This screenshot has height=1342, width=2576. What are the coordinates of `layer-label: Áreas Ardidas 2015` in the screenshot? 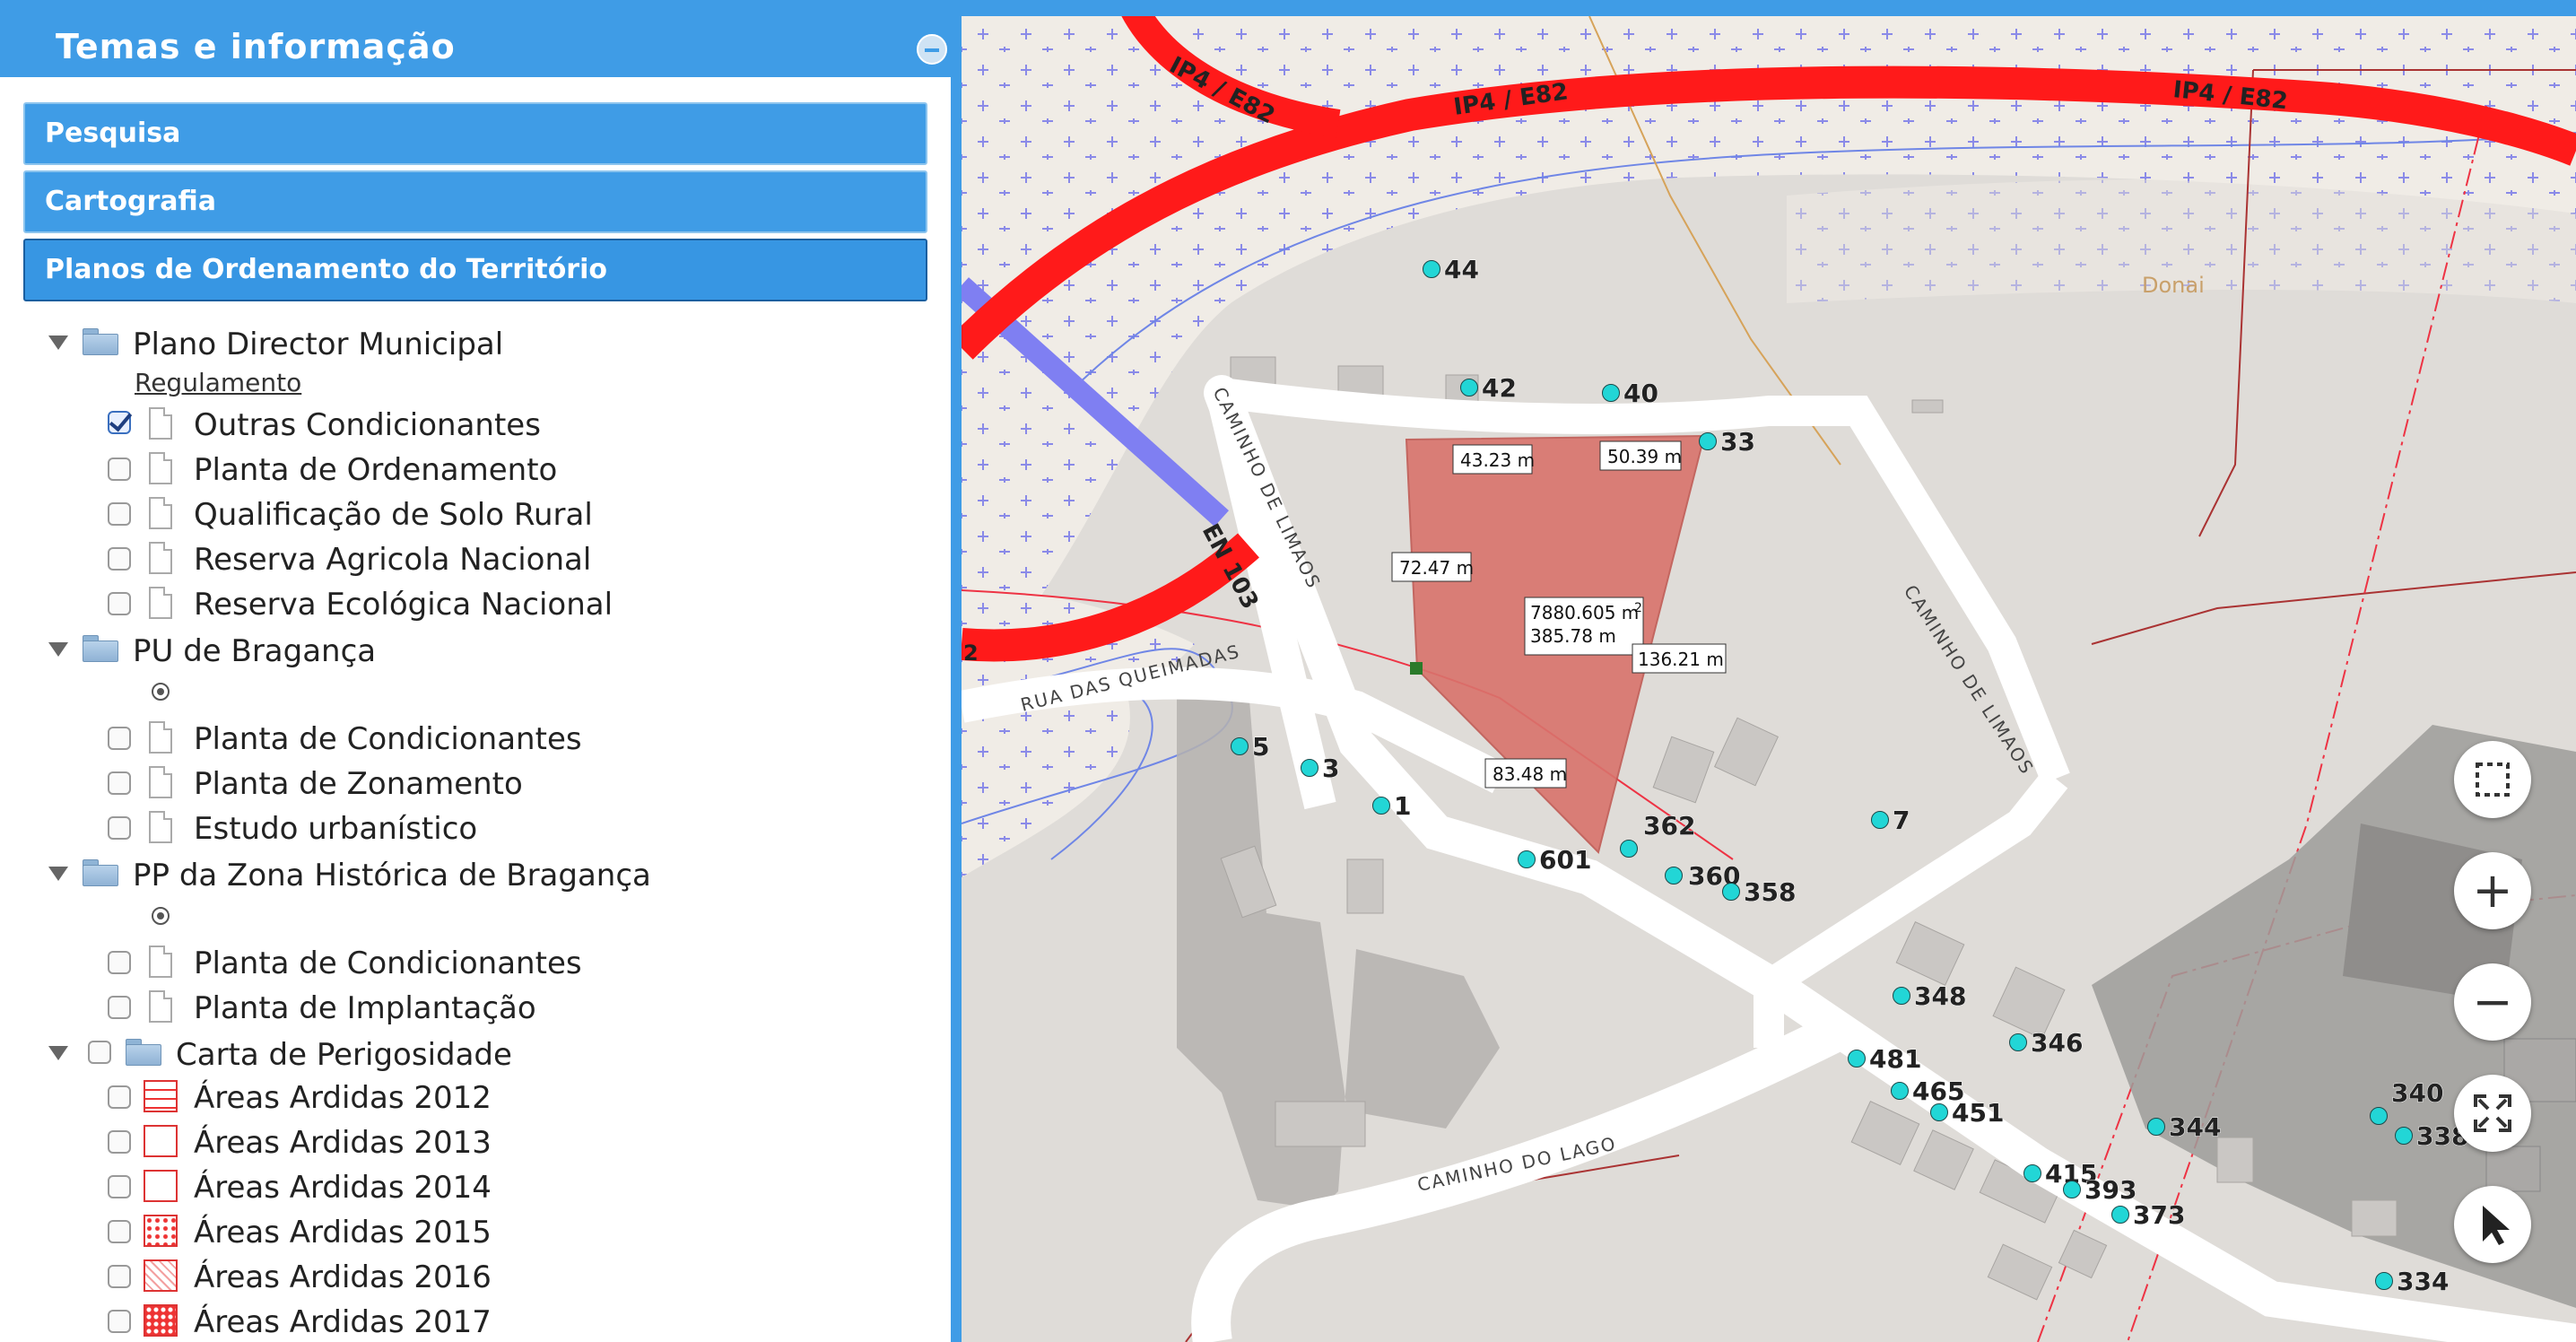 It's located at (343, 1232).